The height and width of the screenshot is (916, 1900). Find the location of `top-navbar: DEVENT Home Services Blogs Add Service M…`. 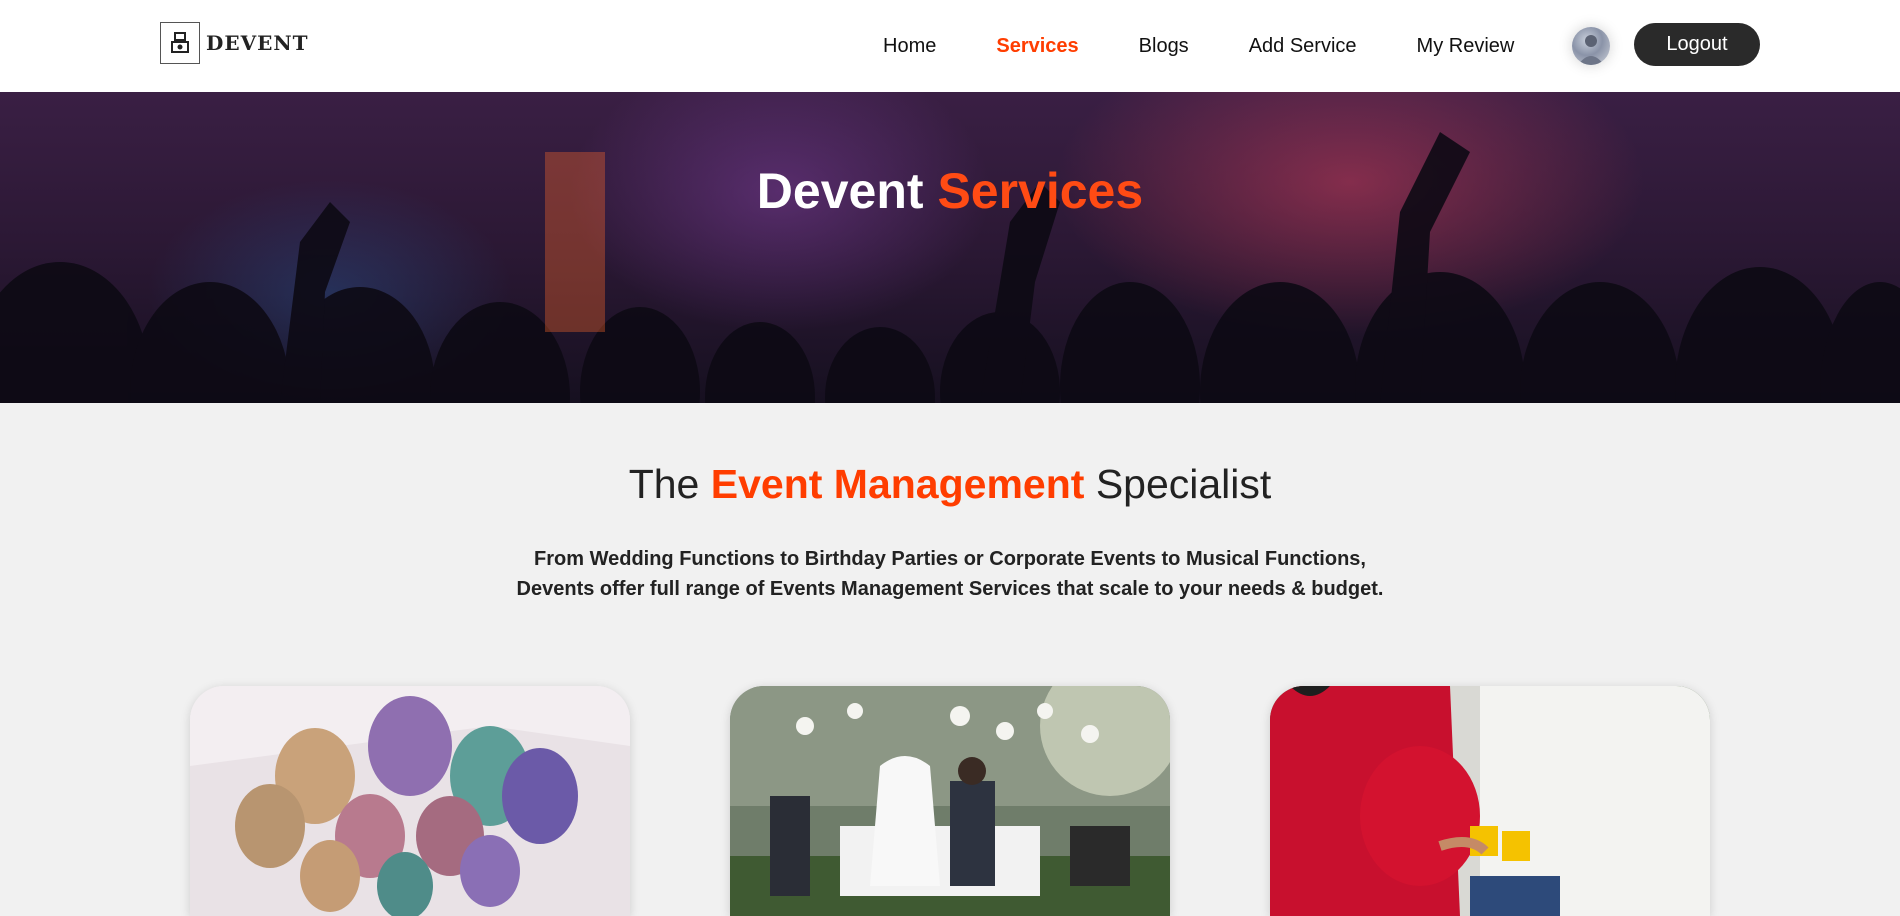

top-navbar: DEVENT Home Services Blogs Add Service M… is located at coordinates (950, 46).